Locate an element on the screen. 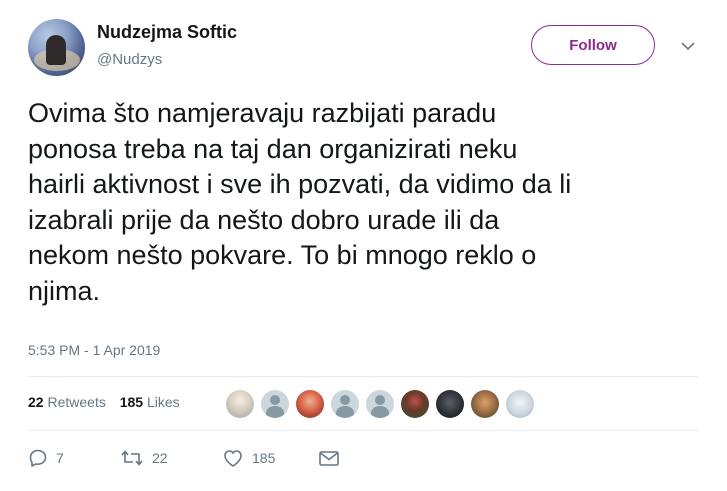 Image resolution: width=727 pixels, height=491 pixels. message-button is located at coordinates (329, 458).